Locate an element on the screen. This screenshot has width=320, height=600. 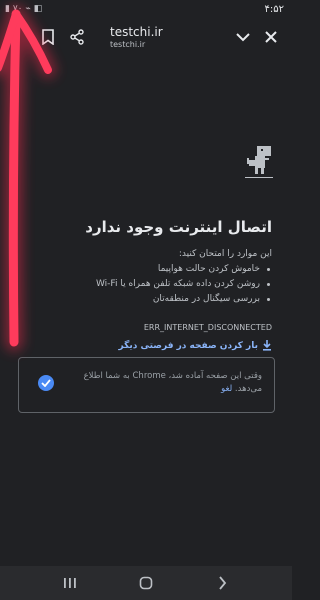
page-title: testchi.ir is located at coordinates (136, 32).